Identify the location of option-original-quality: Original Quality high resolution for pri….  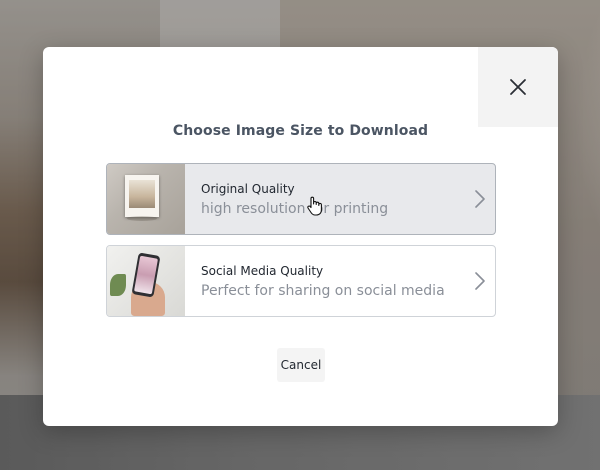
(301, 199).